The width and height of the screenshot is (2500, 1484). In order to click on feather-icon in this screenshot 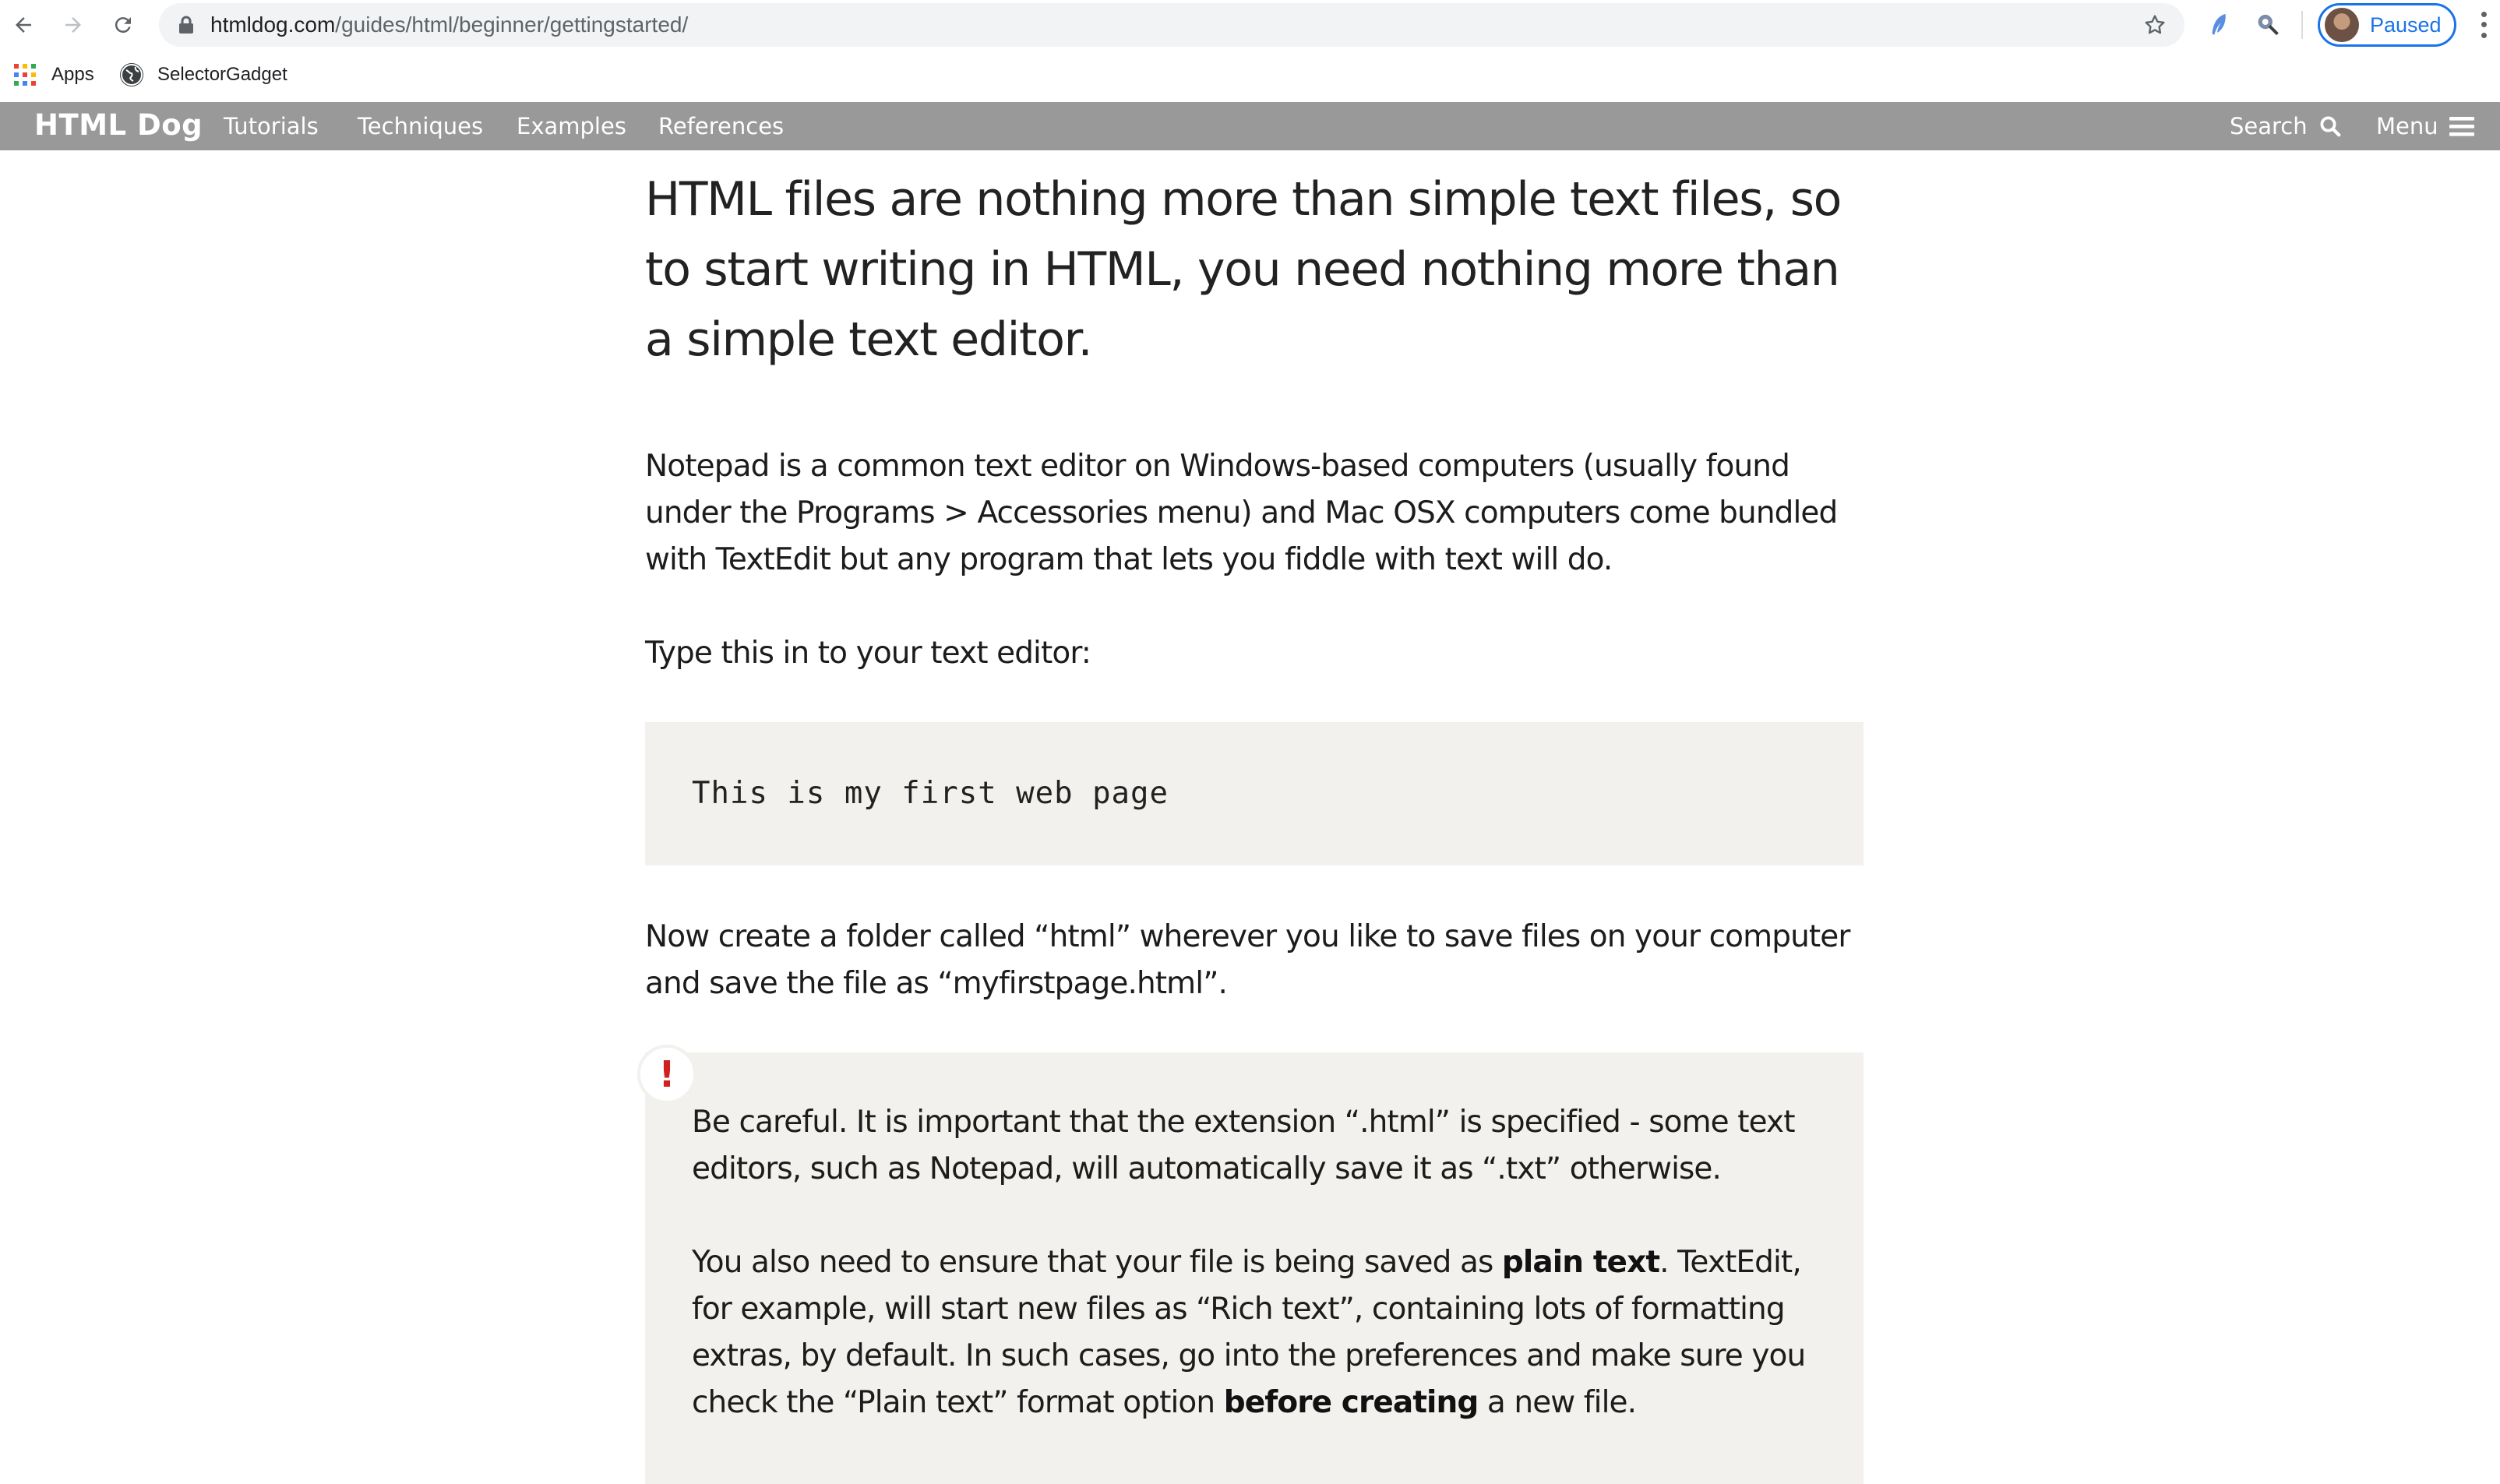, I will do `click(2219, 24)`.